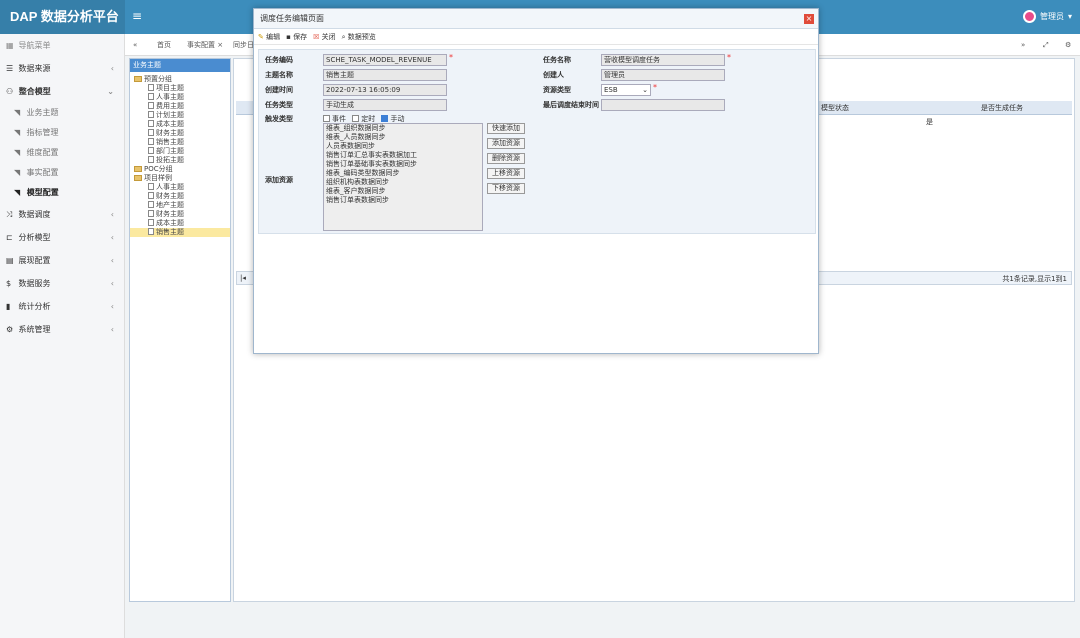  What do you see at coordinates (403, 155) in the screenshot?
I see `list-item: 销售订单汇总事实表数据加工` at bounding box center [403, 155].